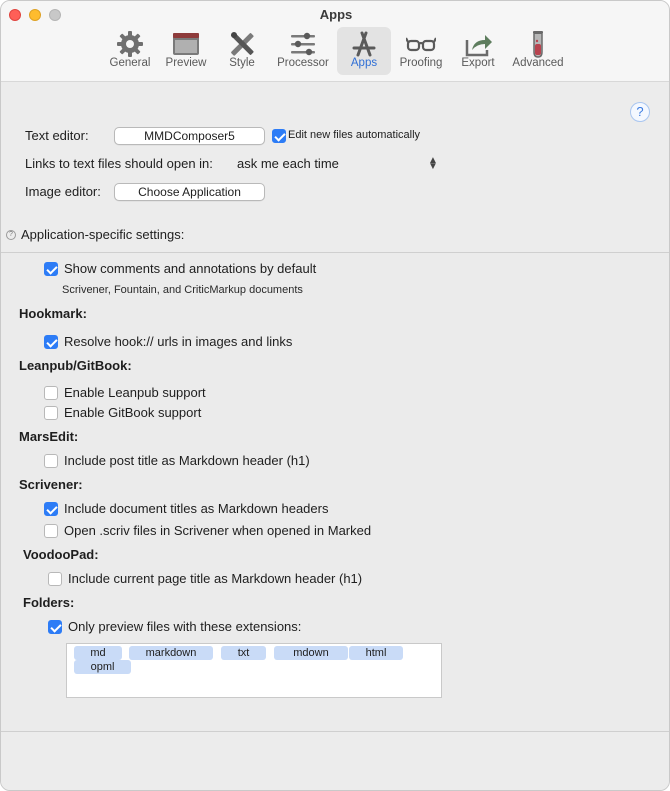  Describe the element at coordinates (103, 234) in the screenshot. I see `app-specific-header: Application-specific settings:` at that location.